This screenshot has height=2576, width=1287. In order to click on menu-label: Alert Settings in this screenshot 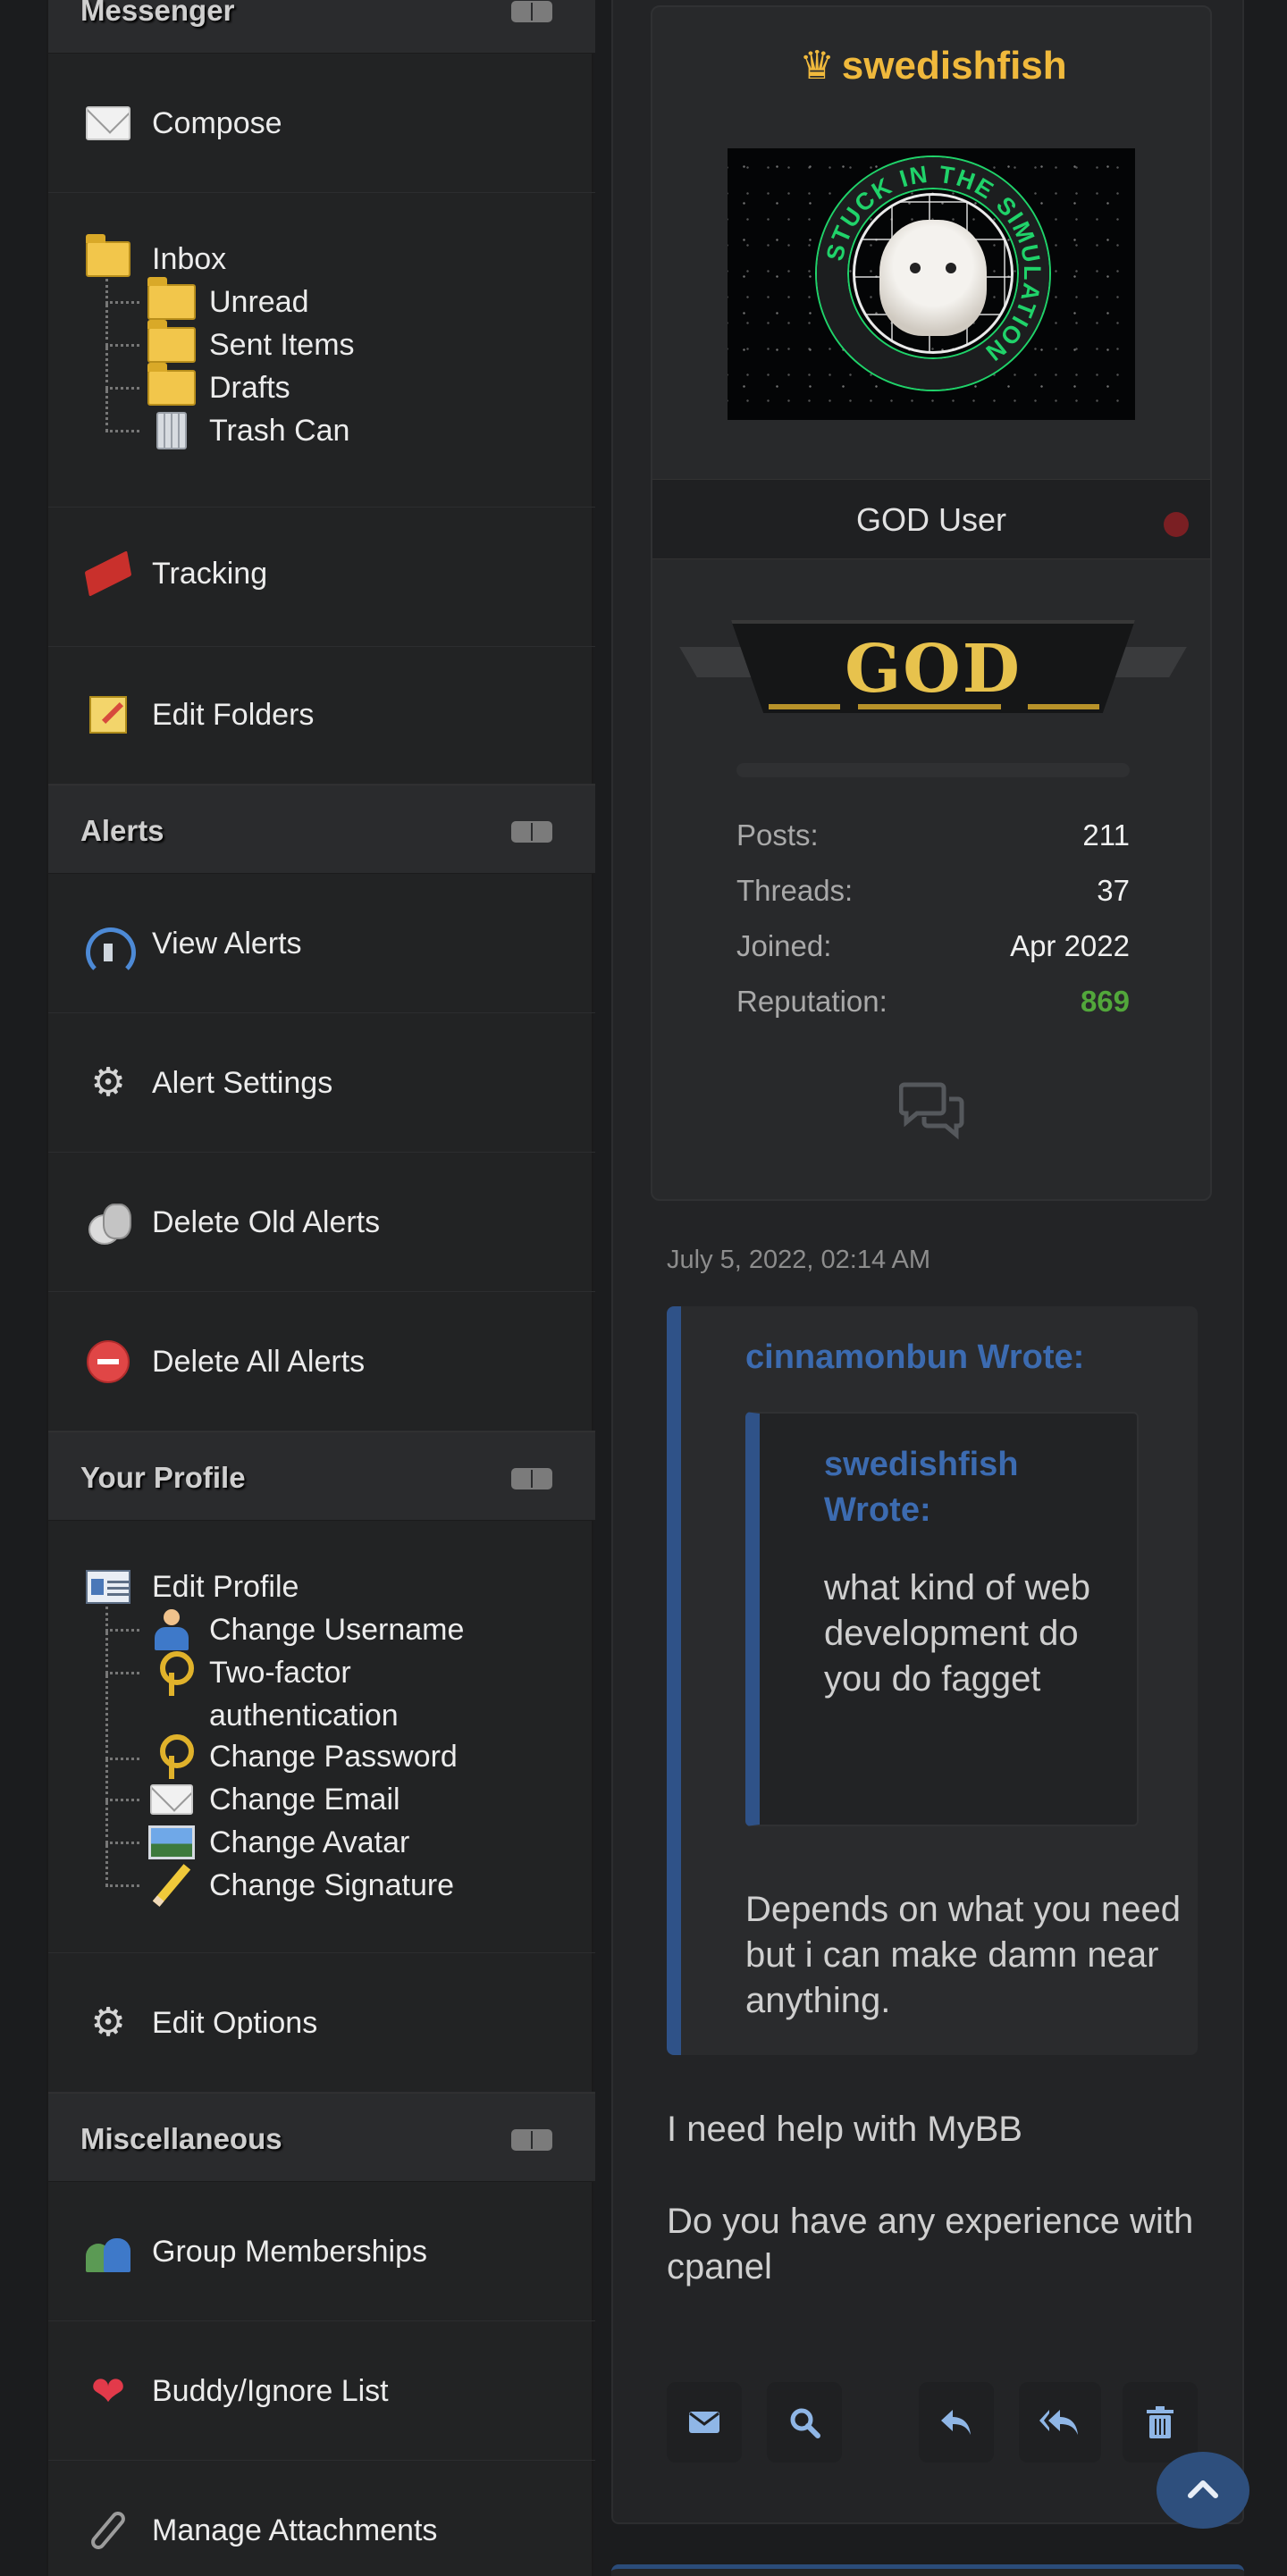, I will do `click(243, 1082)`.